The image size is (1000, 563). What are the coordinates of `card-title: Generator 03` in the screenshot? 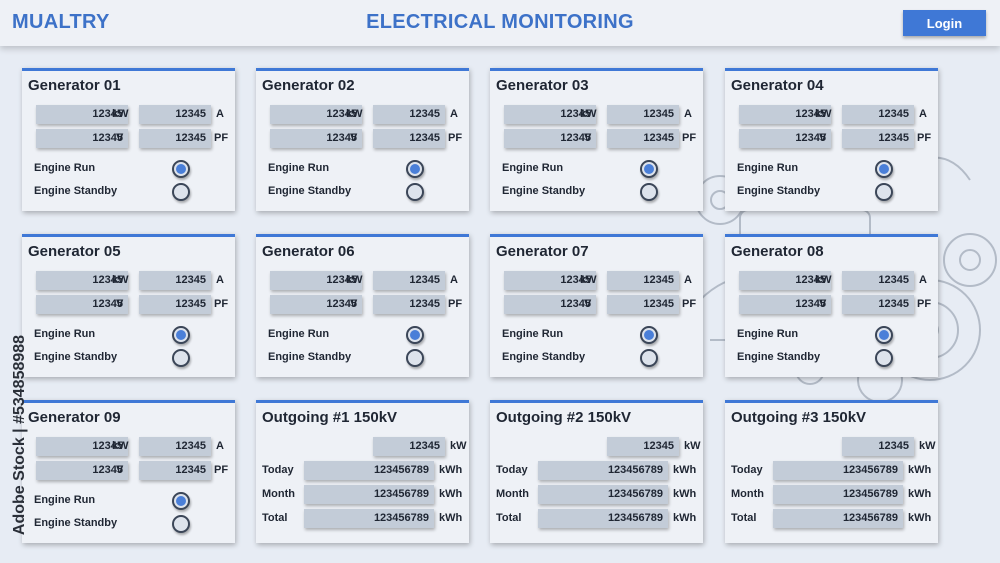 It's located at (542, 85).